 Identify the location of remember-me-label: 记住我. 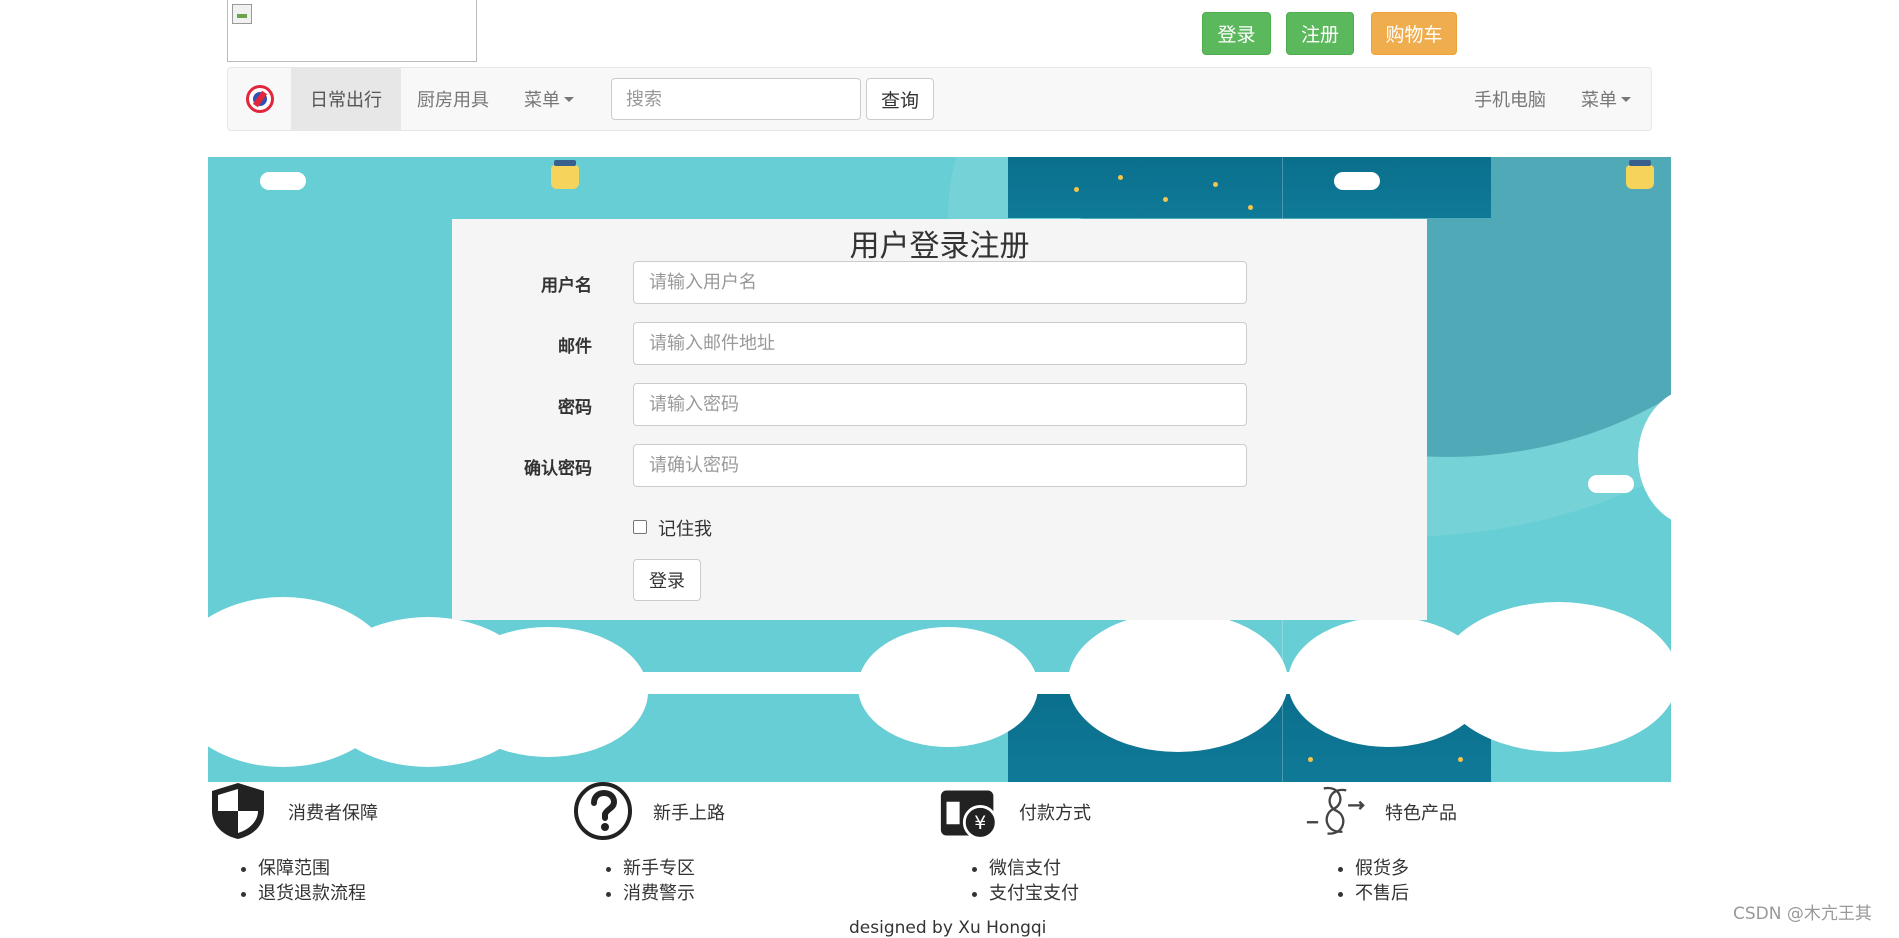
(685, 529).